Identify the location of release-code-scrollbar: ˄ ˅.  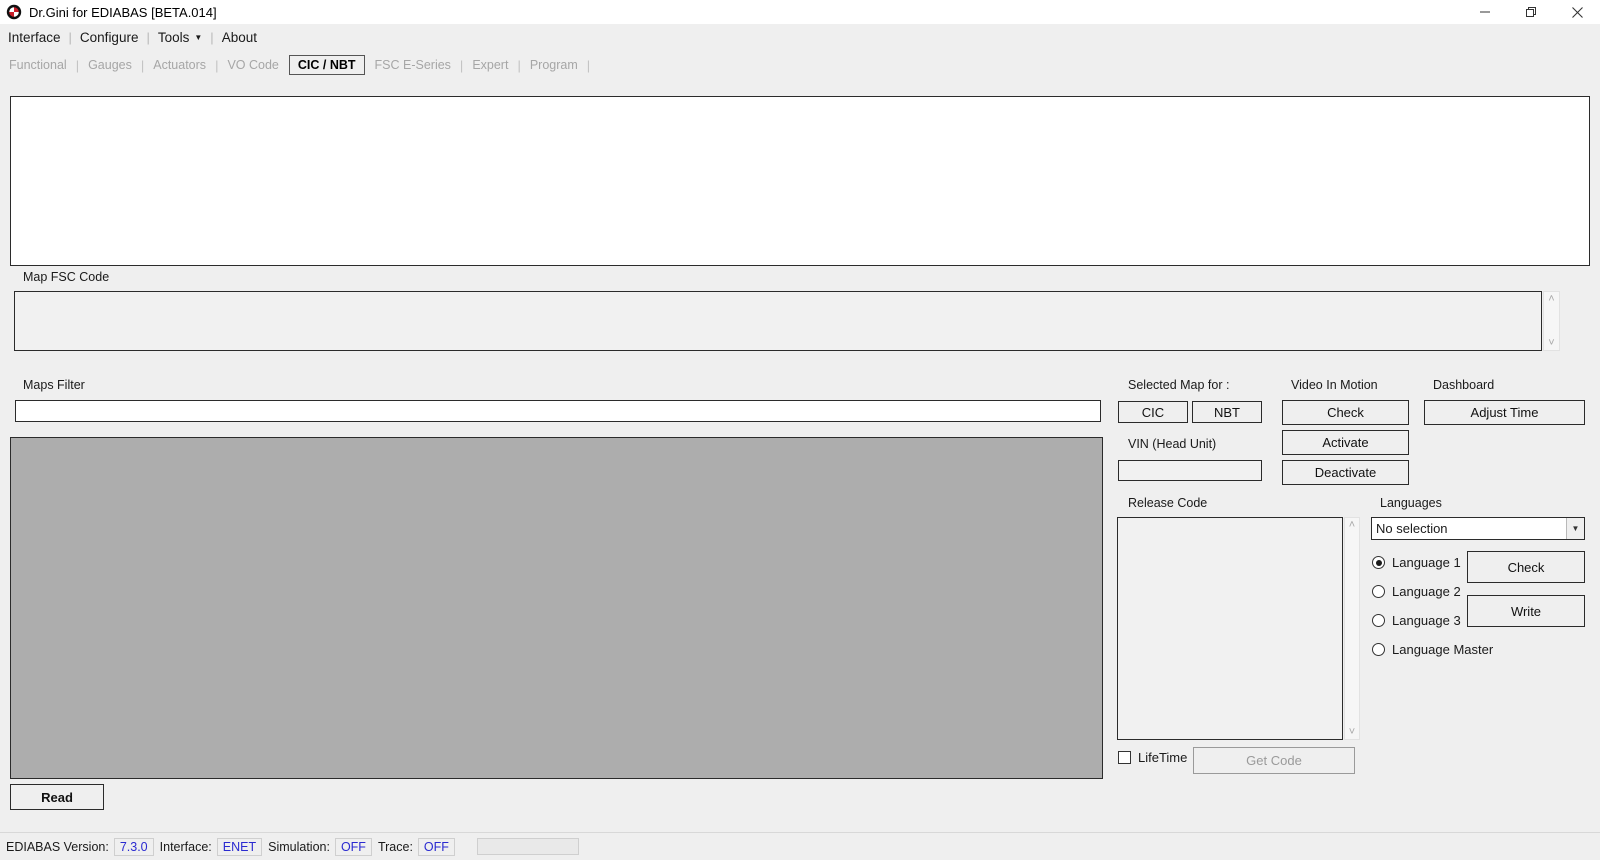
(1352, 628).